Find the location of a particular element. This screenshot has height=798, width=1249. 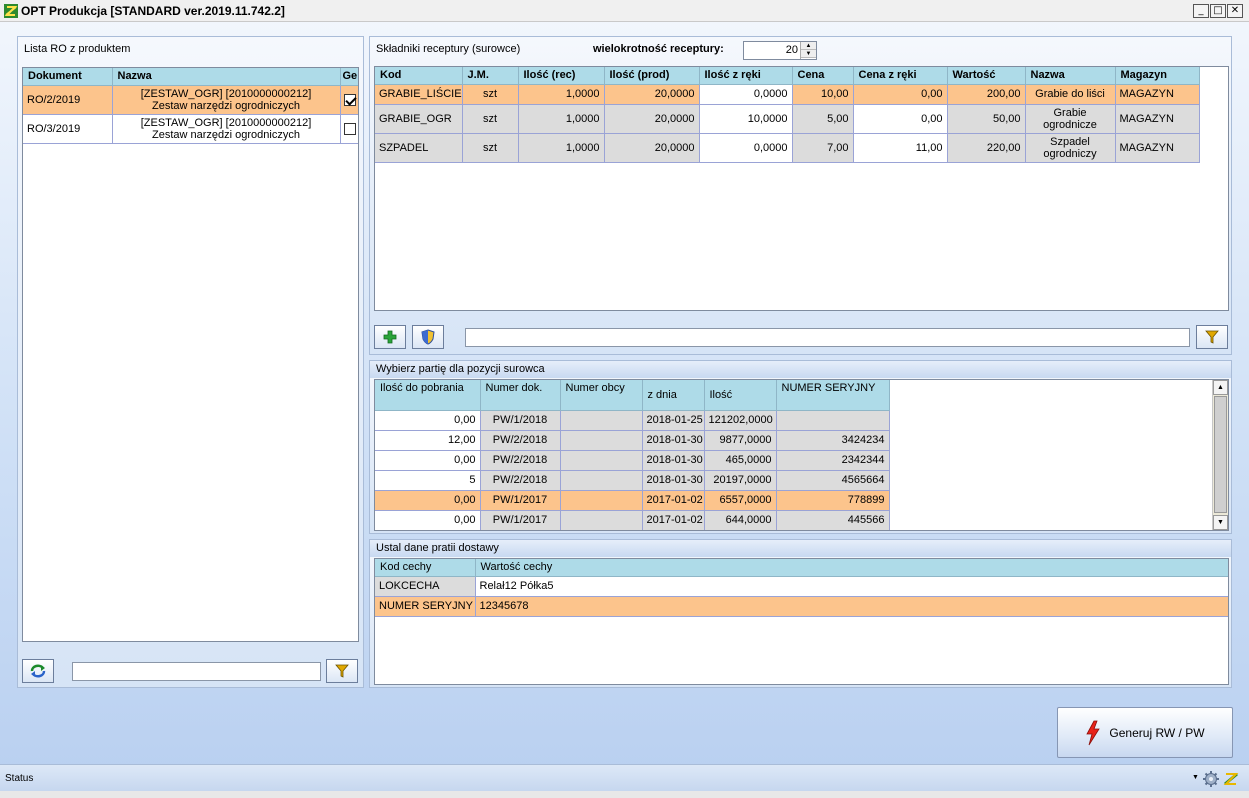

cell-cena-z-reki: 11,00 is located at coordinates (900, 148).